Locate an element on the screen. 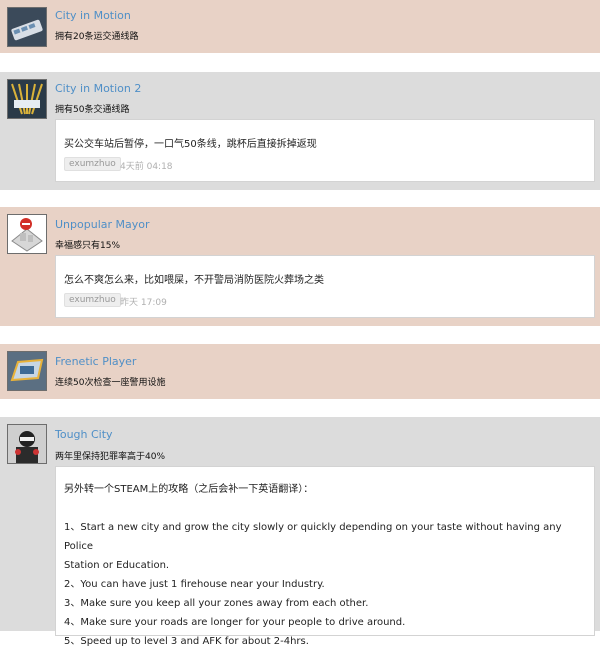  achievement-title: Tough City is located at coordinates (84, 434).